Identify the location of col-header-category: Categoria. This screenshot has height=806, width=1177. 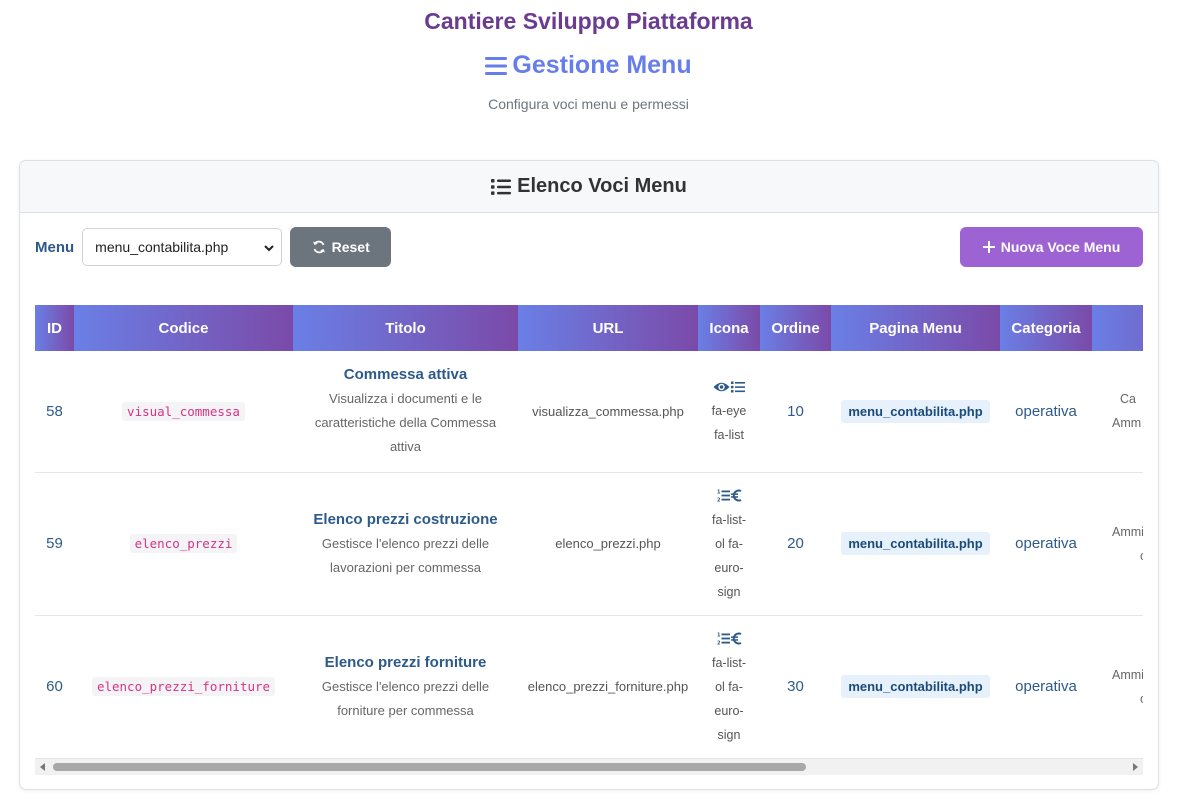
(1046, 328).